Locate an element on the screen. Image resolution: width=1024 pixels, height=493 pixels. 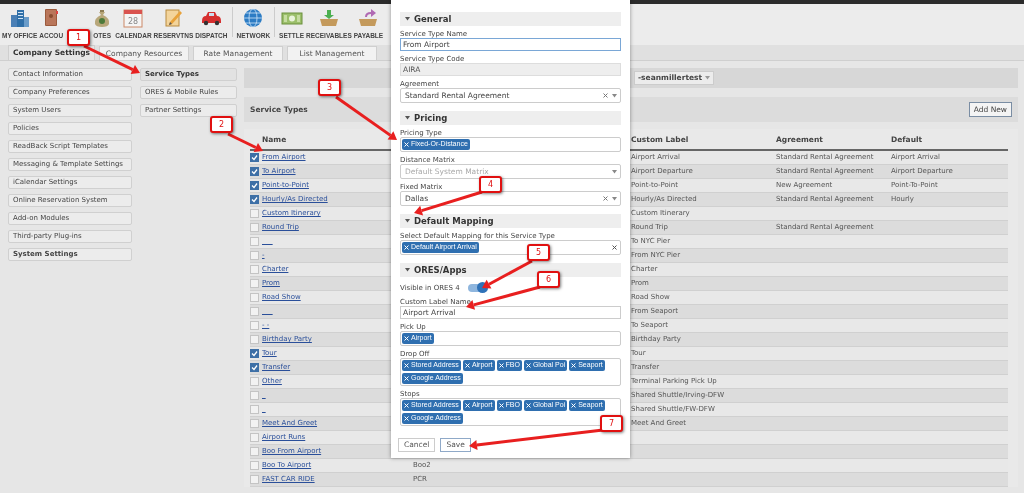
section-header: Default Mapping is located at coordinates (510, 221).